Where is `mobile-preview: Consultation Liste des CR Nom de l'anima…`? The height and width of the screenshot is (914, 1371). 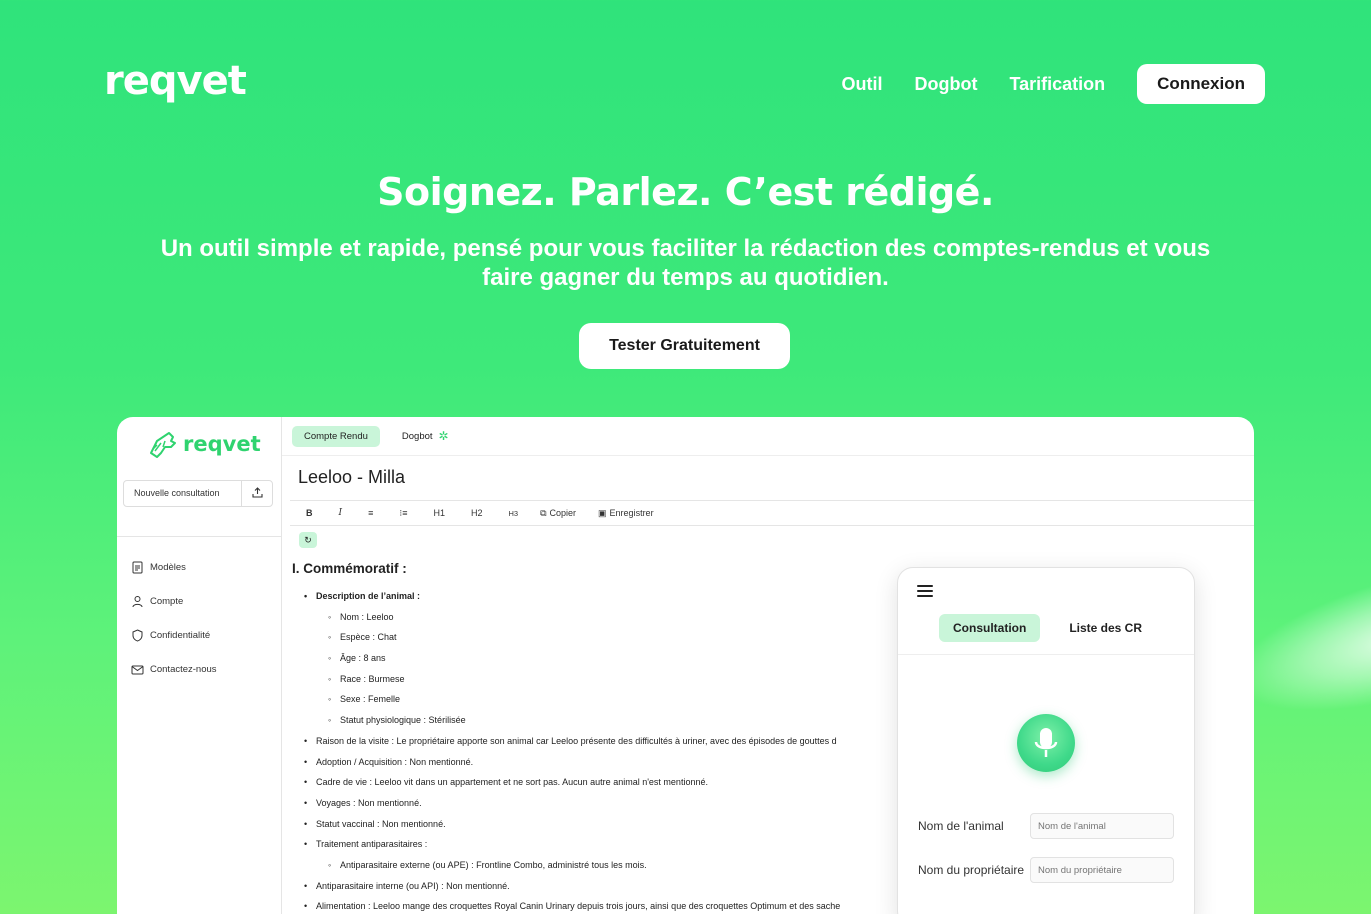
mobile-preview: Consultation Liste des CR Nom de l'anima… is located at coordinates (1046, 740).